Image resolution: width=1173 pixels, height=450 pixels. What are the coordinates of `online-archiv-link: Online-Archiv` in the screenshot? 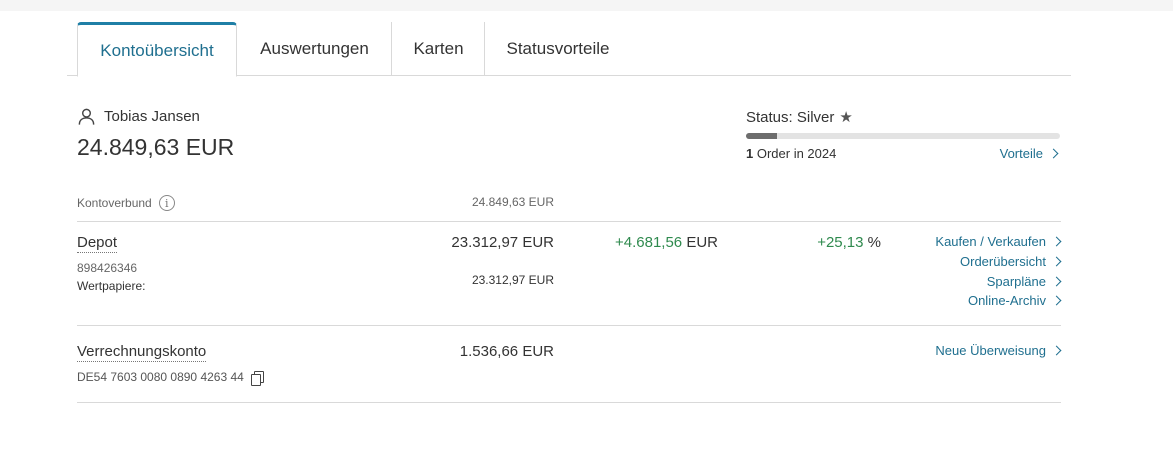 It's located at (1014, 301).